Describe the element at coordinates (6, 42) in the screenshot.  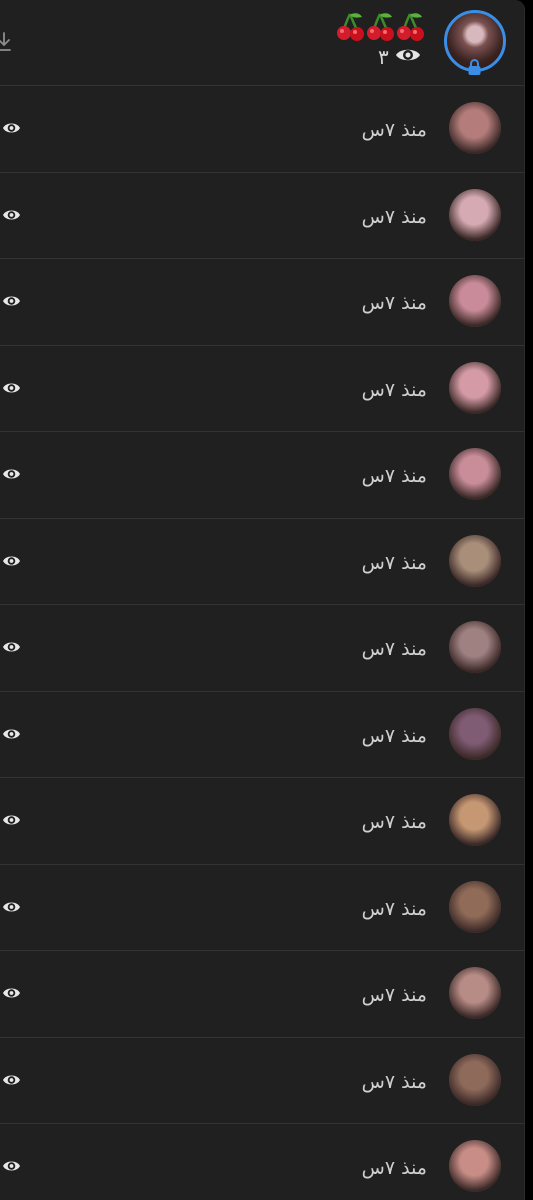
I see `download-icon` at that location.